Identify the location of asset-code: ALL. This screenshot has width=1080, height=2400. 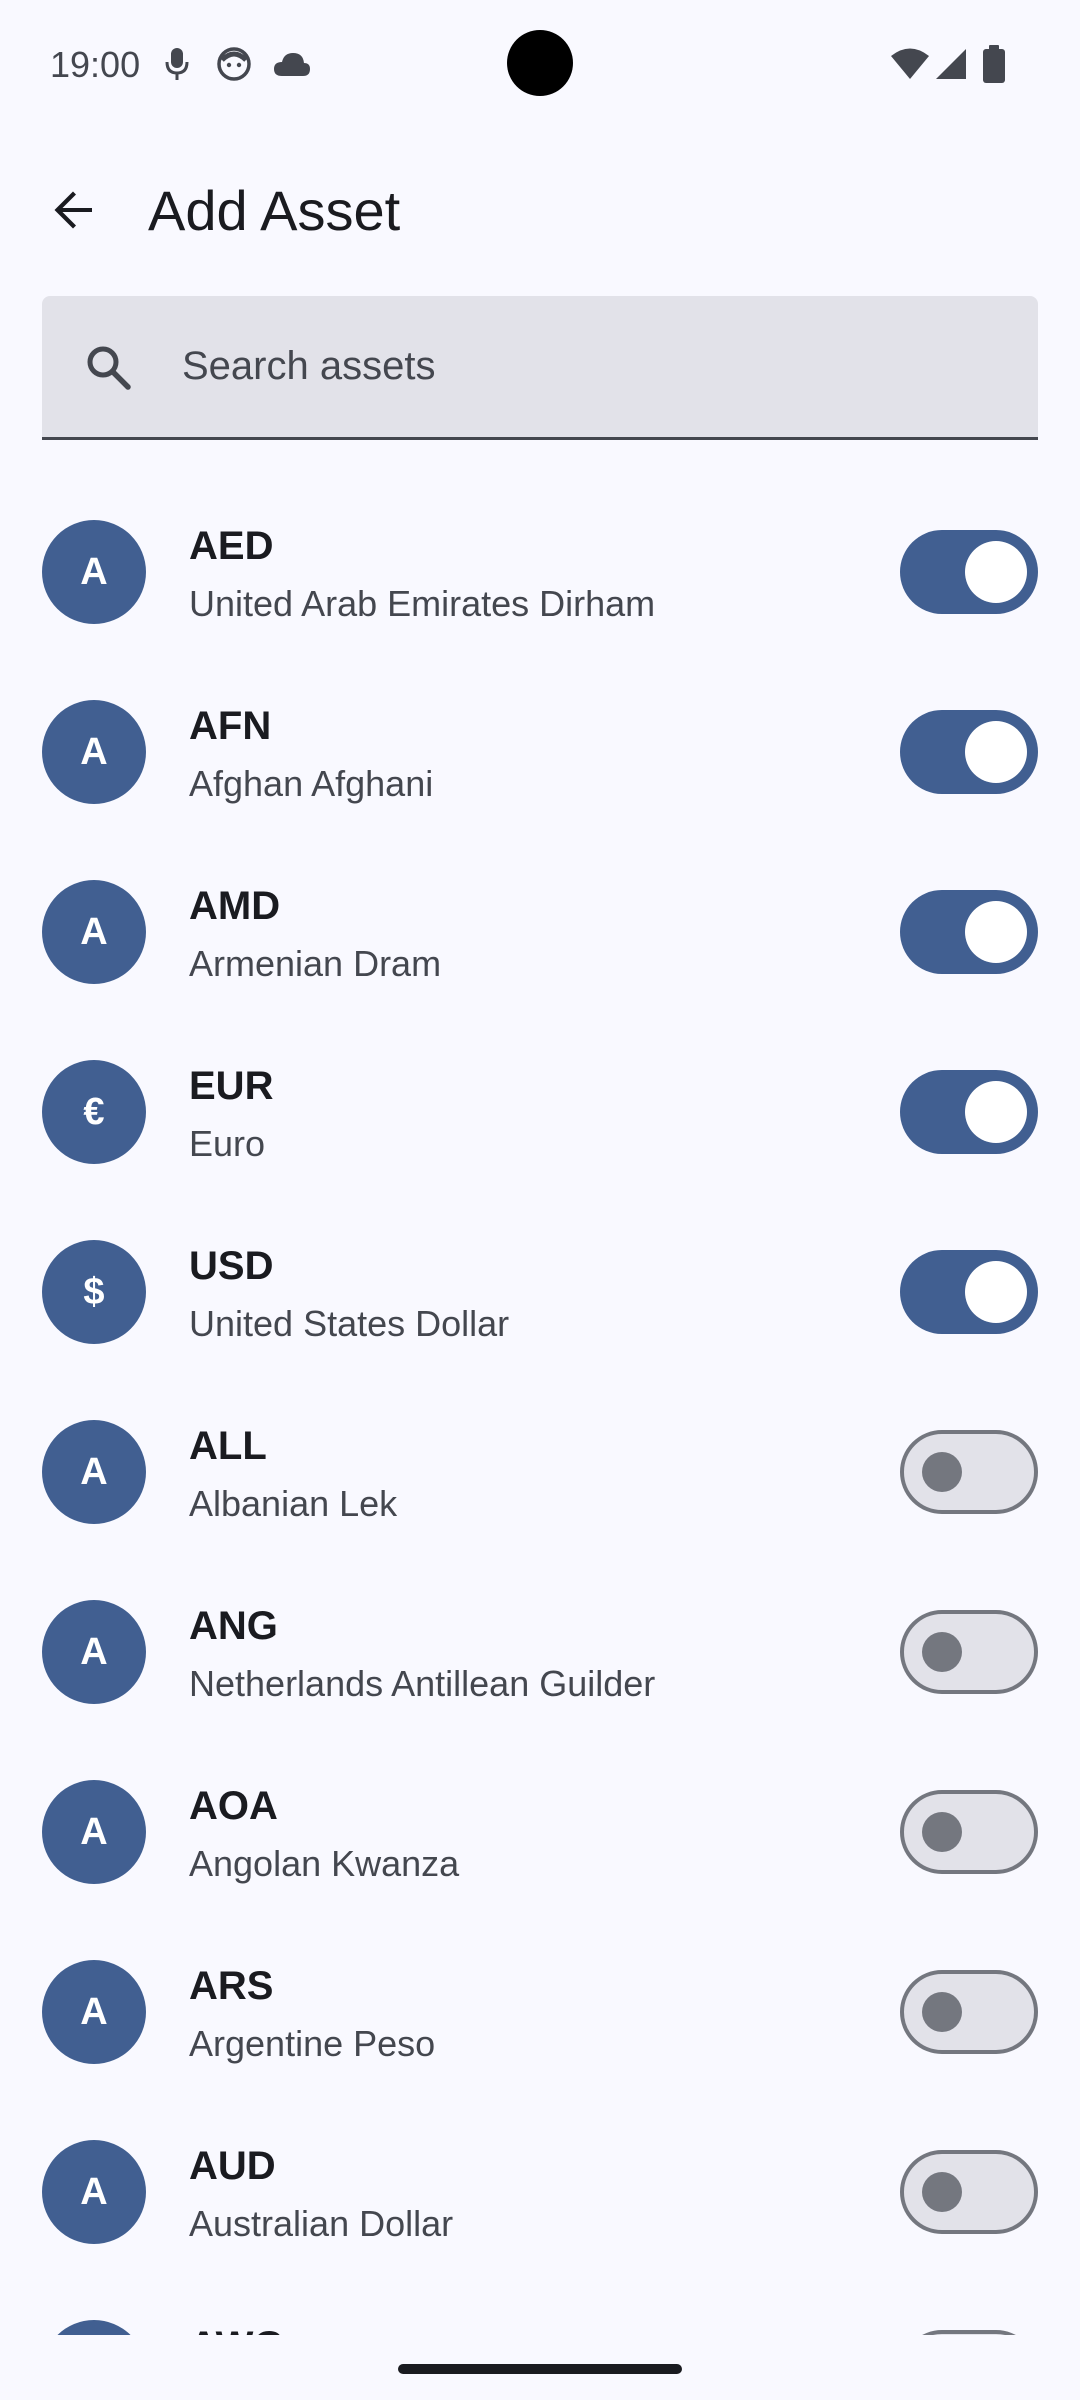
(228, 1446).